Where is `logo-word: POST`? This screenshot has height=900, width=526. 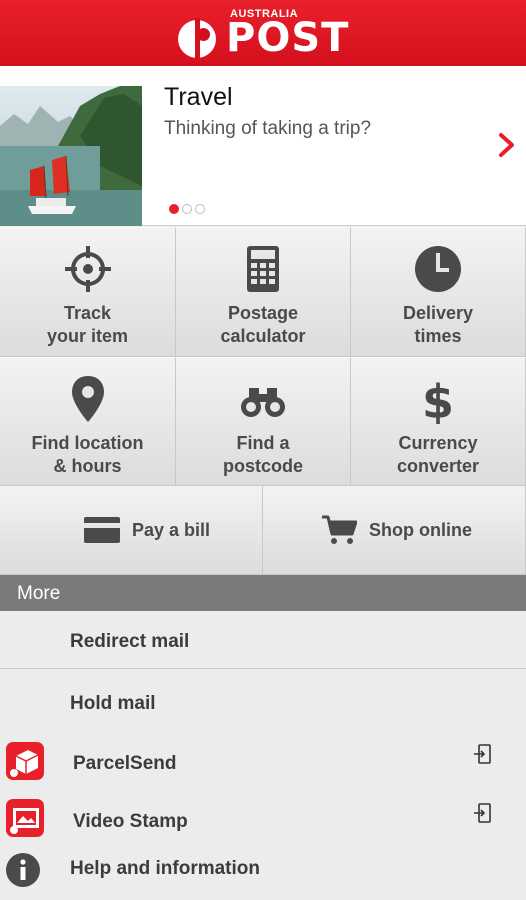 logo-word: POST is located at coordinates (288, 38).